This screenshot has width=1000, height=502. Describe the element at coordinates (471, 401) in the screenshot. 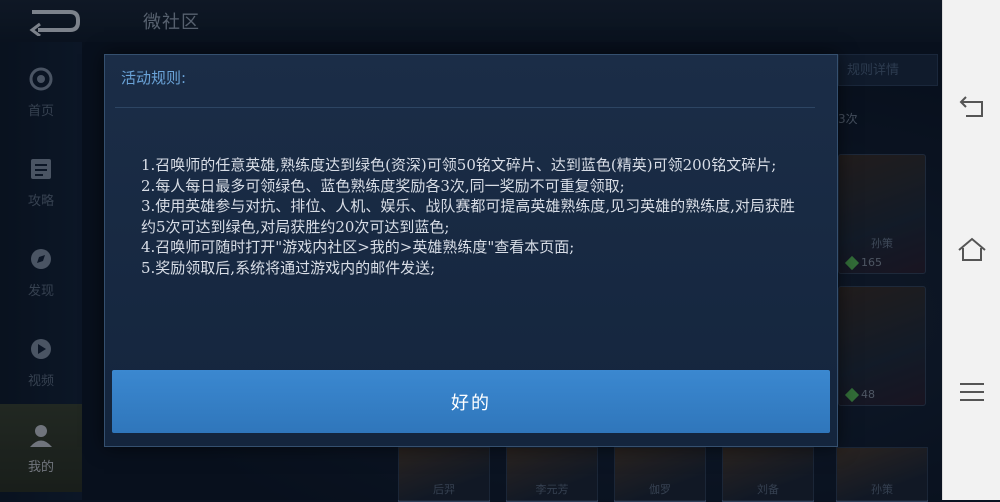

I see `ok-button: 好的` at that location.